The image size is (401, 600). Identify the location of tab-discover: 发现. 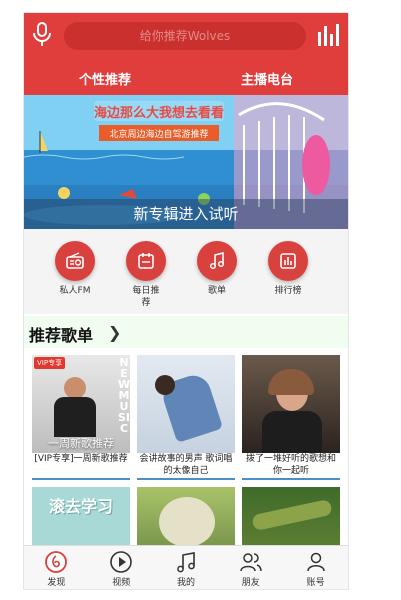
(56, 567).